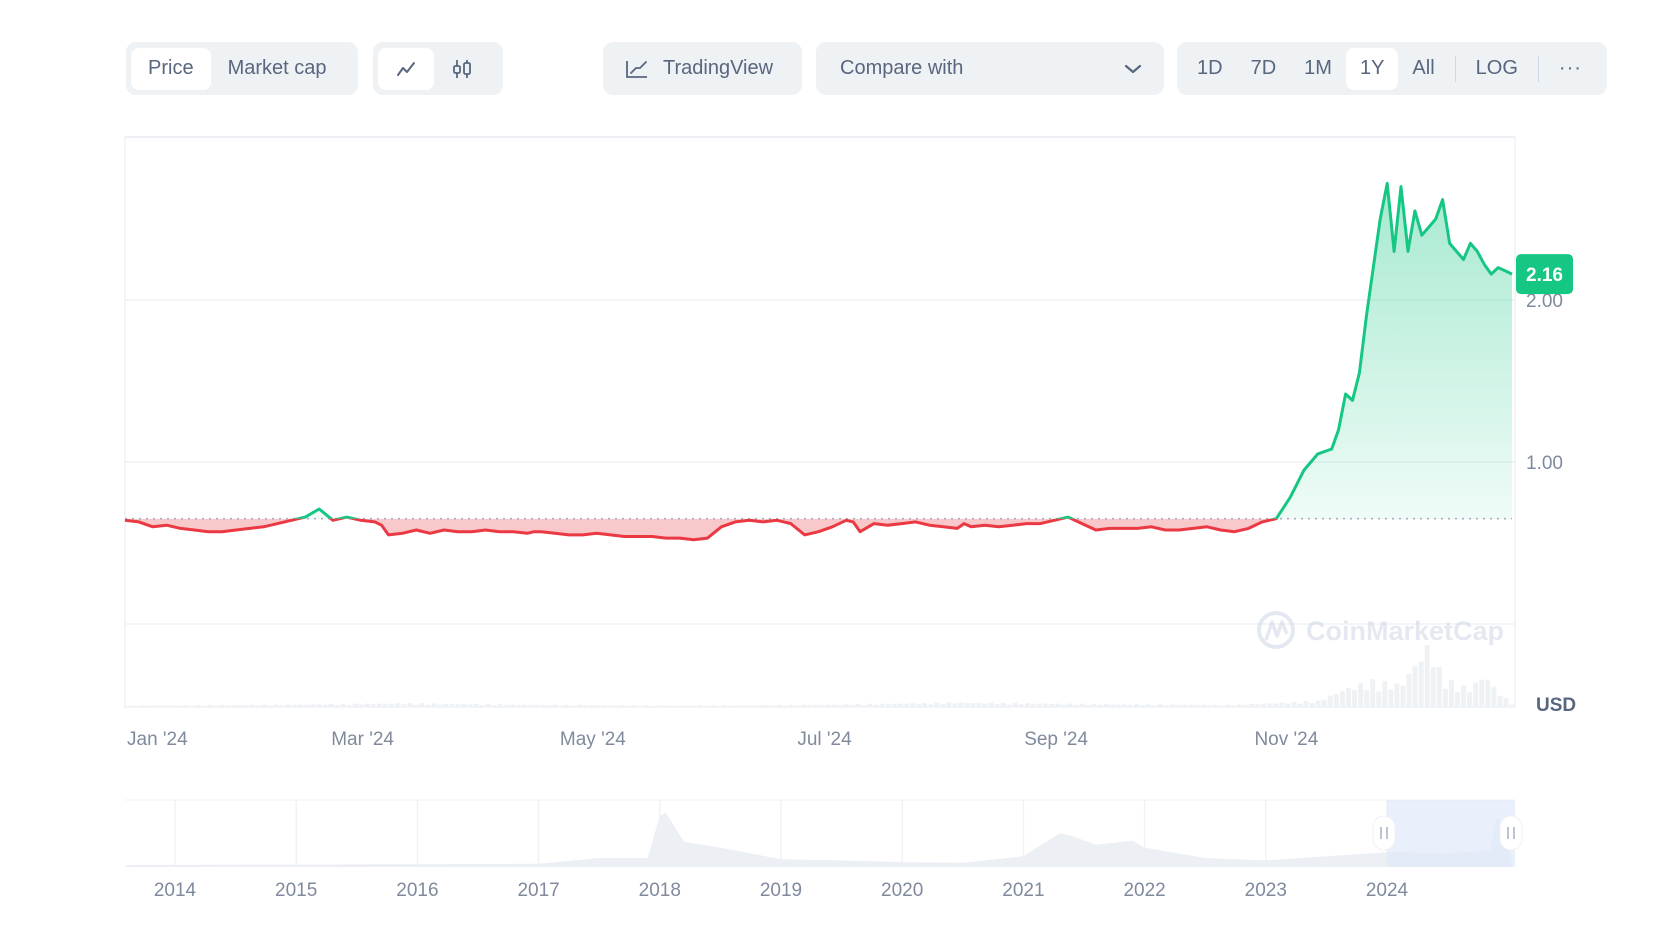 This screenshot has width=1680, height=944. What do you see at coordinates (1380, 630) in the screenshot?
I see `coinmarketcap-watermark: CoinMarketCap` at bounding box center [1380, 630].